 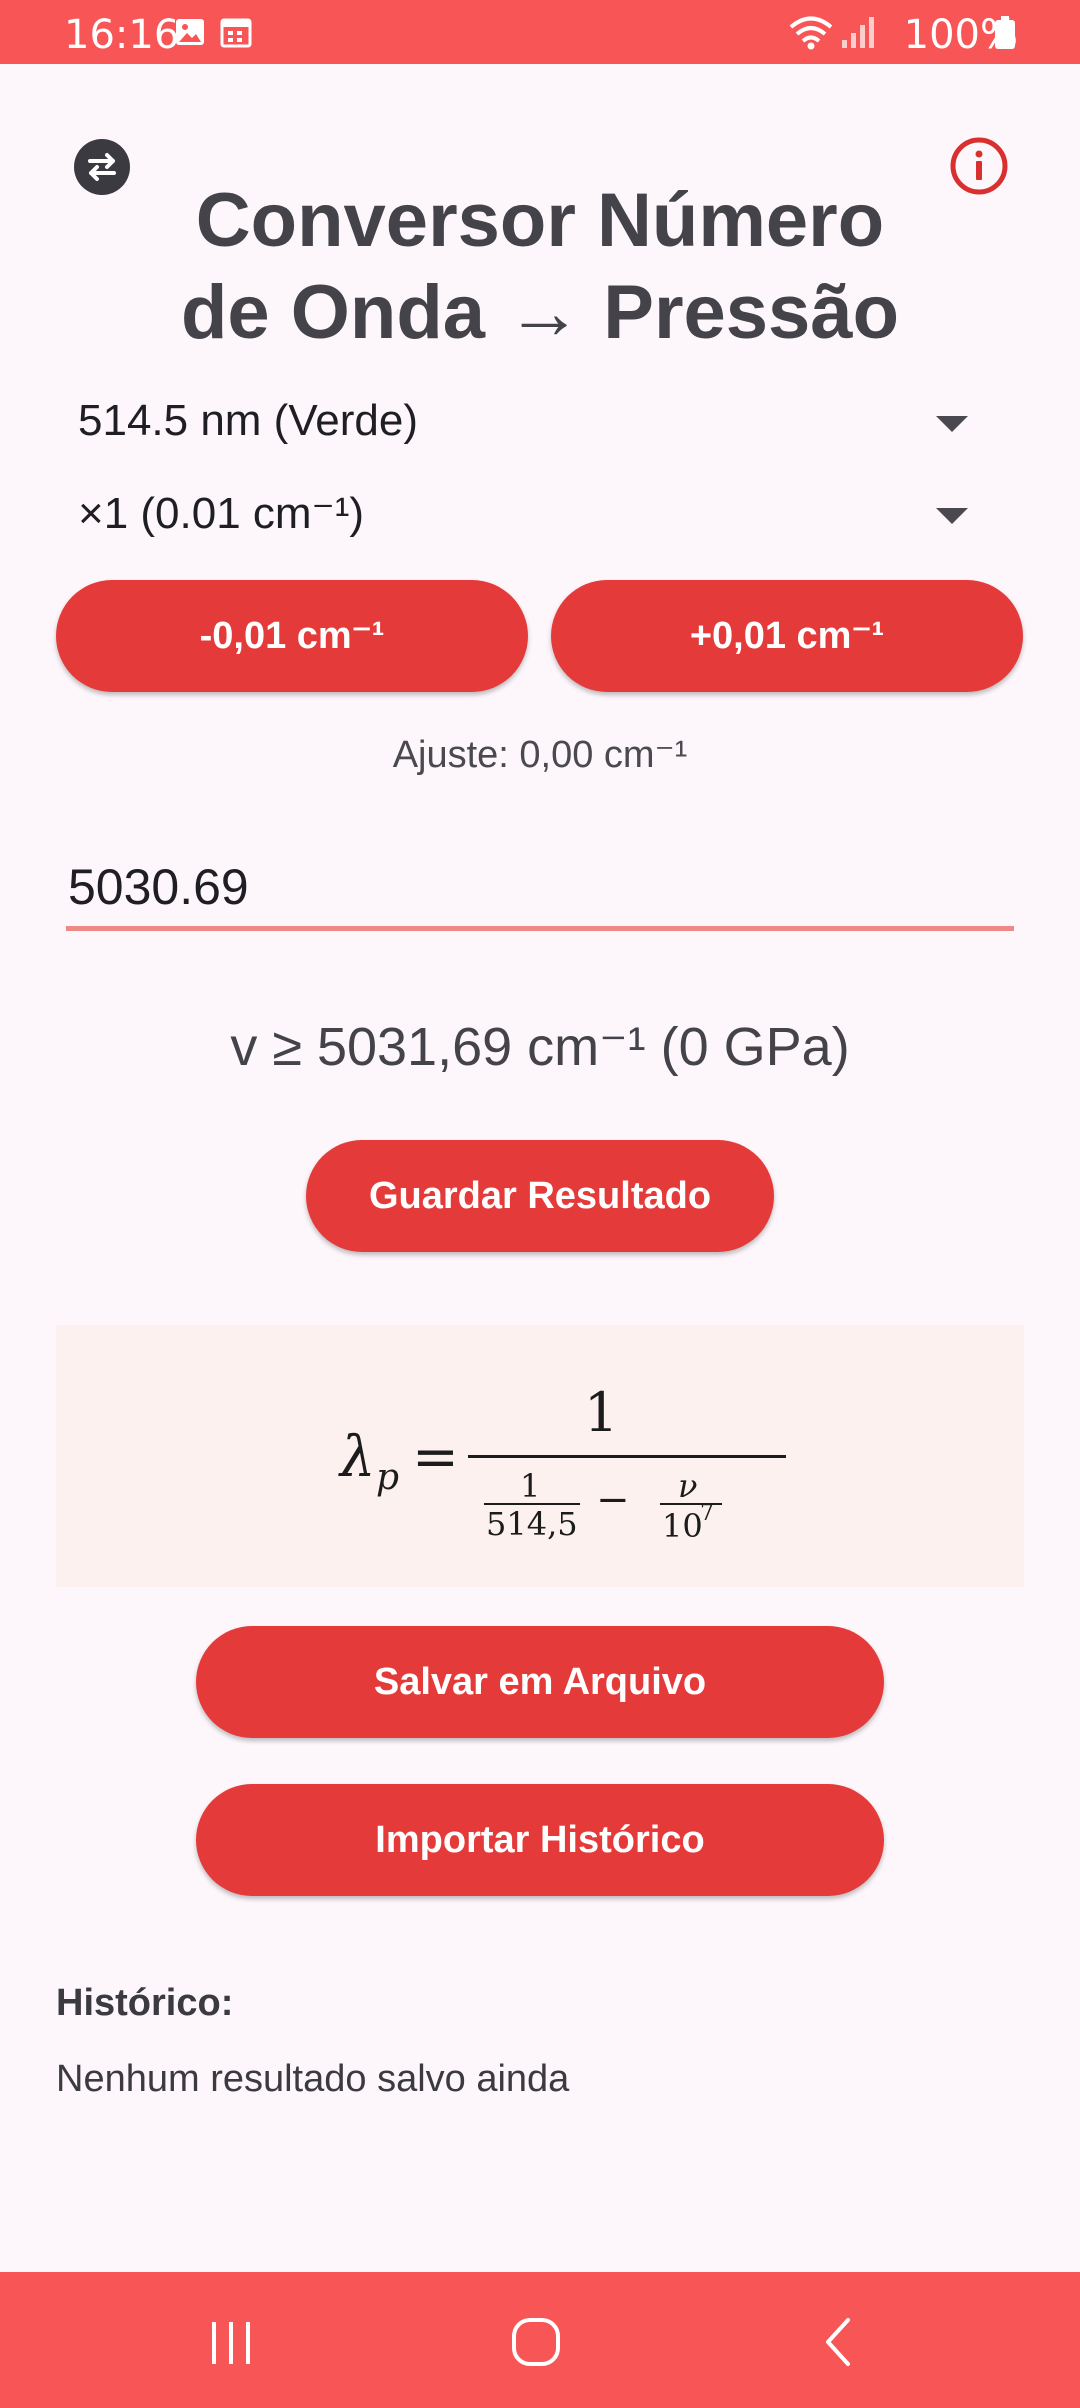 I want to click on adjust-text: Ajuste: 0,00 cm⁻¹, so click(x=540, y=755).